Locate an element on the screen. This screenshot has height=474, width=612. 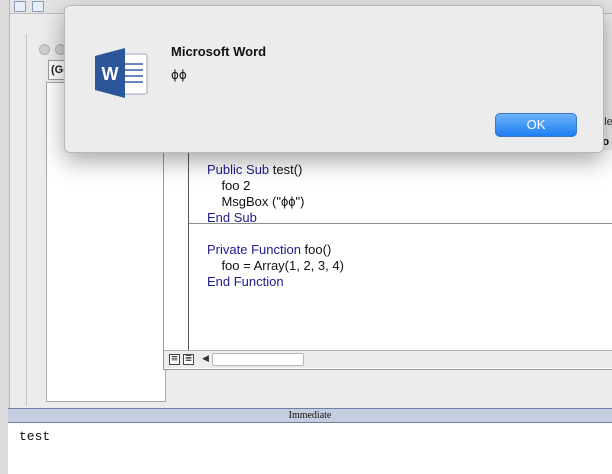
code-keyword: Private Function is located at coordinates (256, 249).